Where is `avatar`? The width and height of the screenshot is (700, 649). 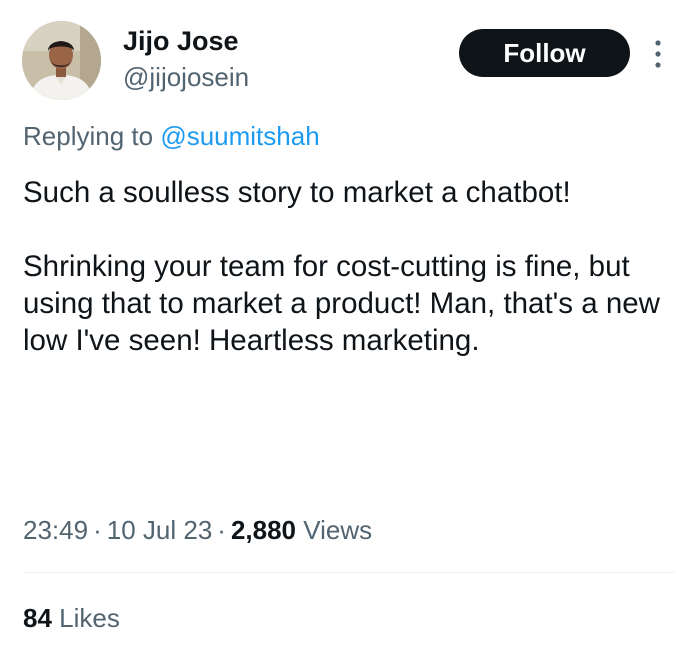
avatar is located at coordinates (61, 60).